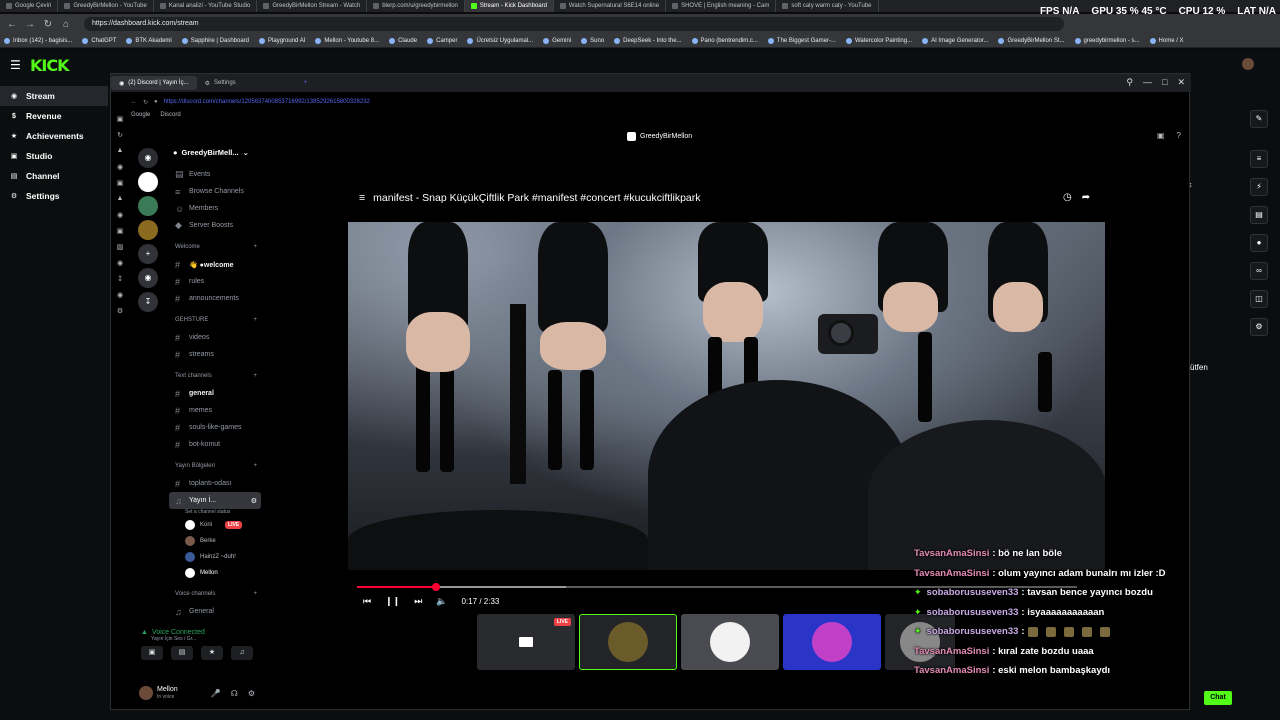  I want to click on browser-tab-active: Stream - Kick Dashboard, so click(509, 6).